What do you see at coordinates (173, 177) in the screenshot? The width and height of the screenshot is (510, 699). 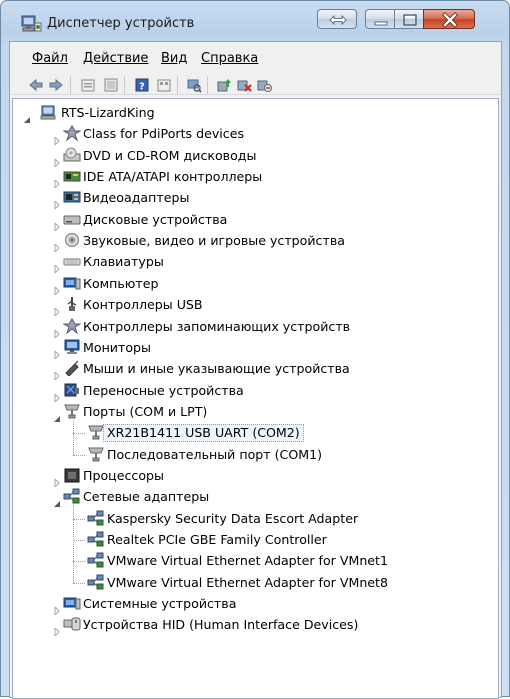 I see `tree-node-label: IDE ATA/ATAPI контроллеры` at bounding box center [173, 177].